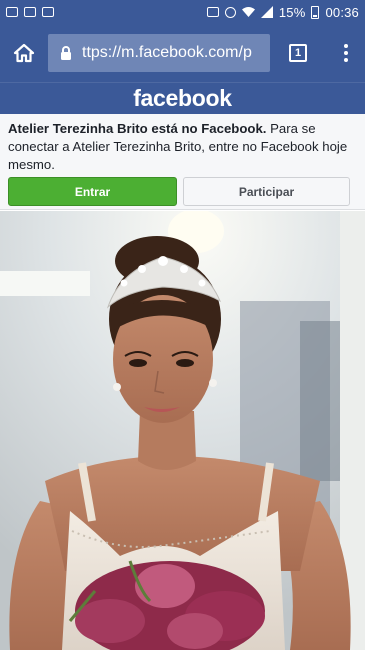 The height and width of the screenshot is (650, 365). Describe the element at coordinates (182, 191) in the screenshot. I see `promo-buttons: Entrar Participar` at that location.